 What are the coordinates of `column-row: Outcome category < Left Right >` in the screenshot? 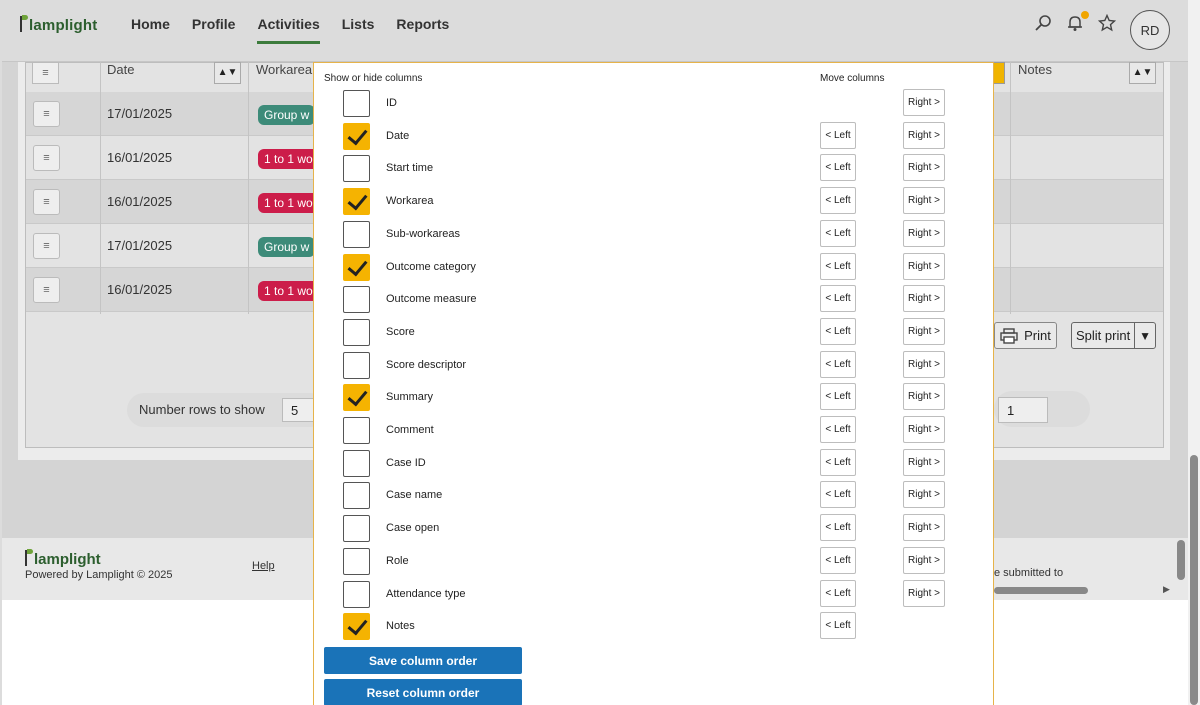 It's located at (653, 268).